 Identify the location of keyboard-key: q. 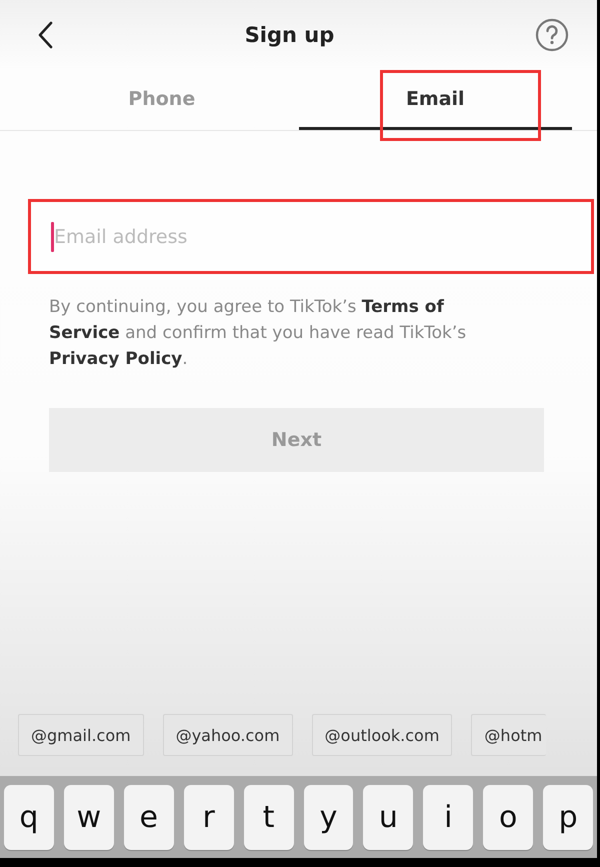
(29, 817).